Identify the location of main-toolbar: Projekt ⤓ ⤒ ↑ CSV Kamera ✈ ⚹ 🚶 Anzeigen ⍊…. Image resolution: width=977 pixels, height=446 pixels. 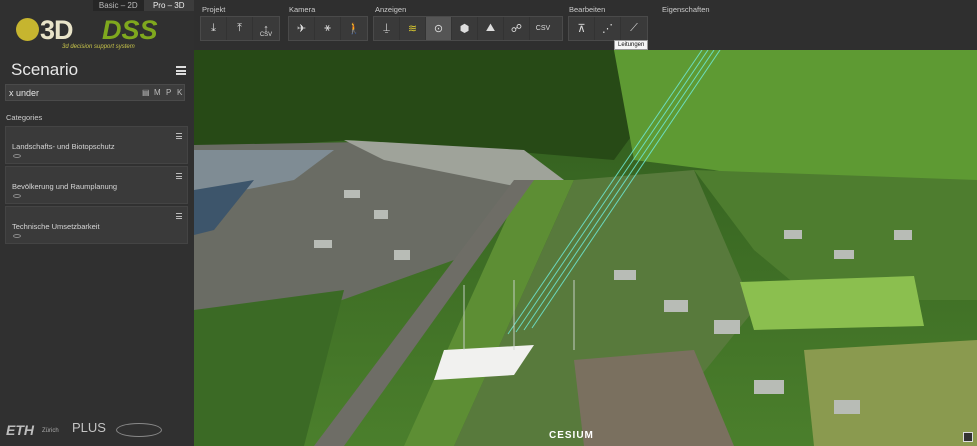
(585, 25).